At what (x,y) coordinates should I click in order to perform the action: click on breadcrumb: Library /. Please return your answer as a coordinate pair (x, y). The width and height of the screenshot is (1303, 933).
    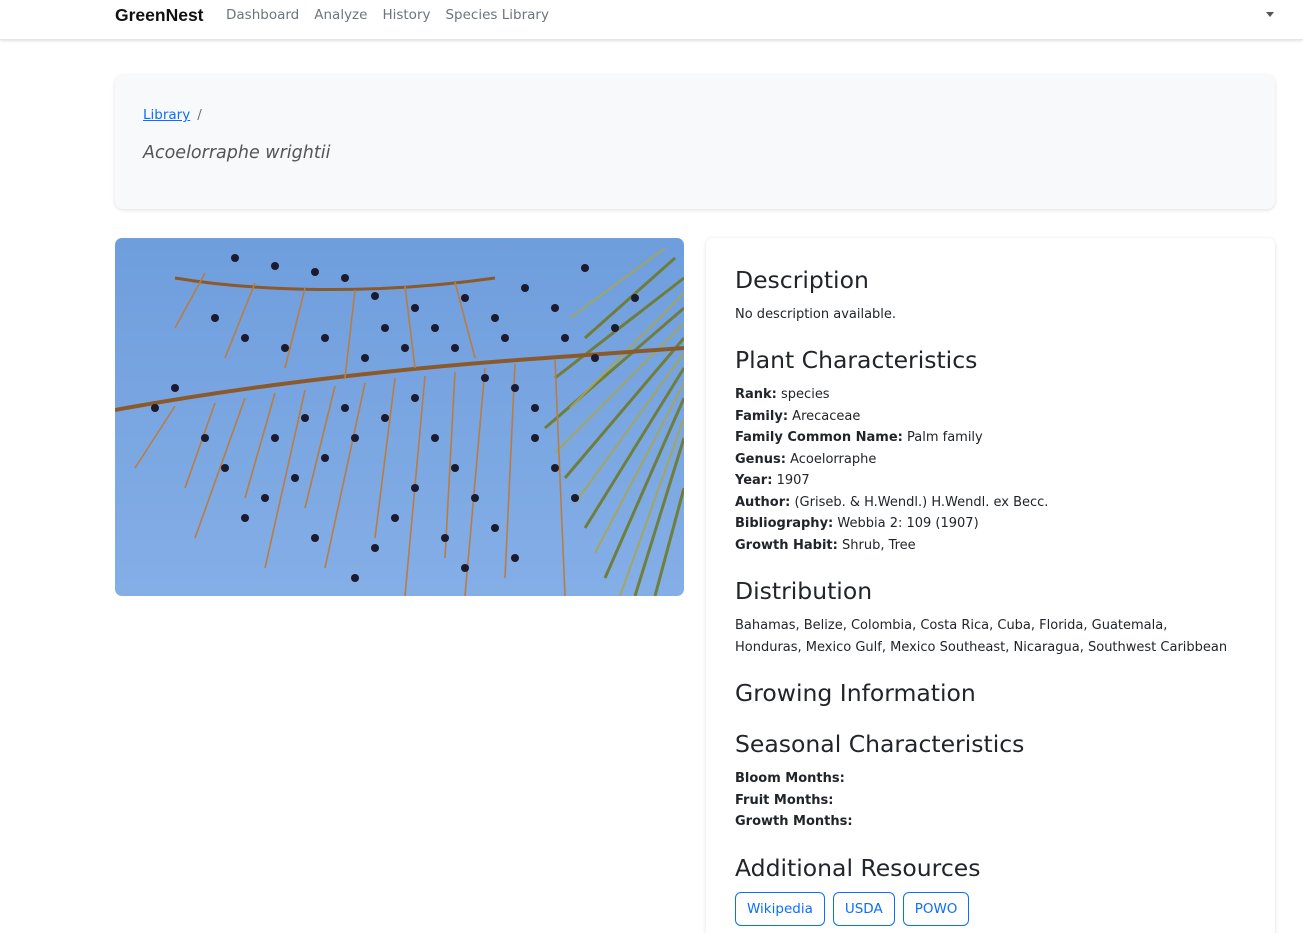
    Looking at the image, I should click on (172, 115).